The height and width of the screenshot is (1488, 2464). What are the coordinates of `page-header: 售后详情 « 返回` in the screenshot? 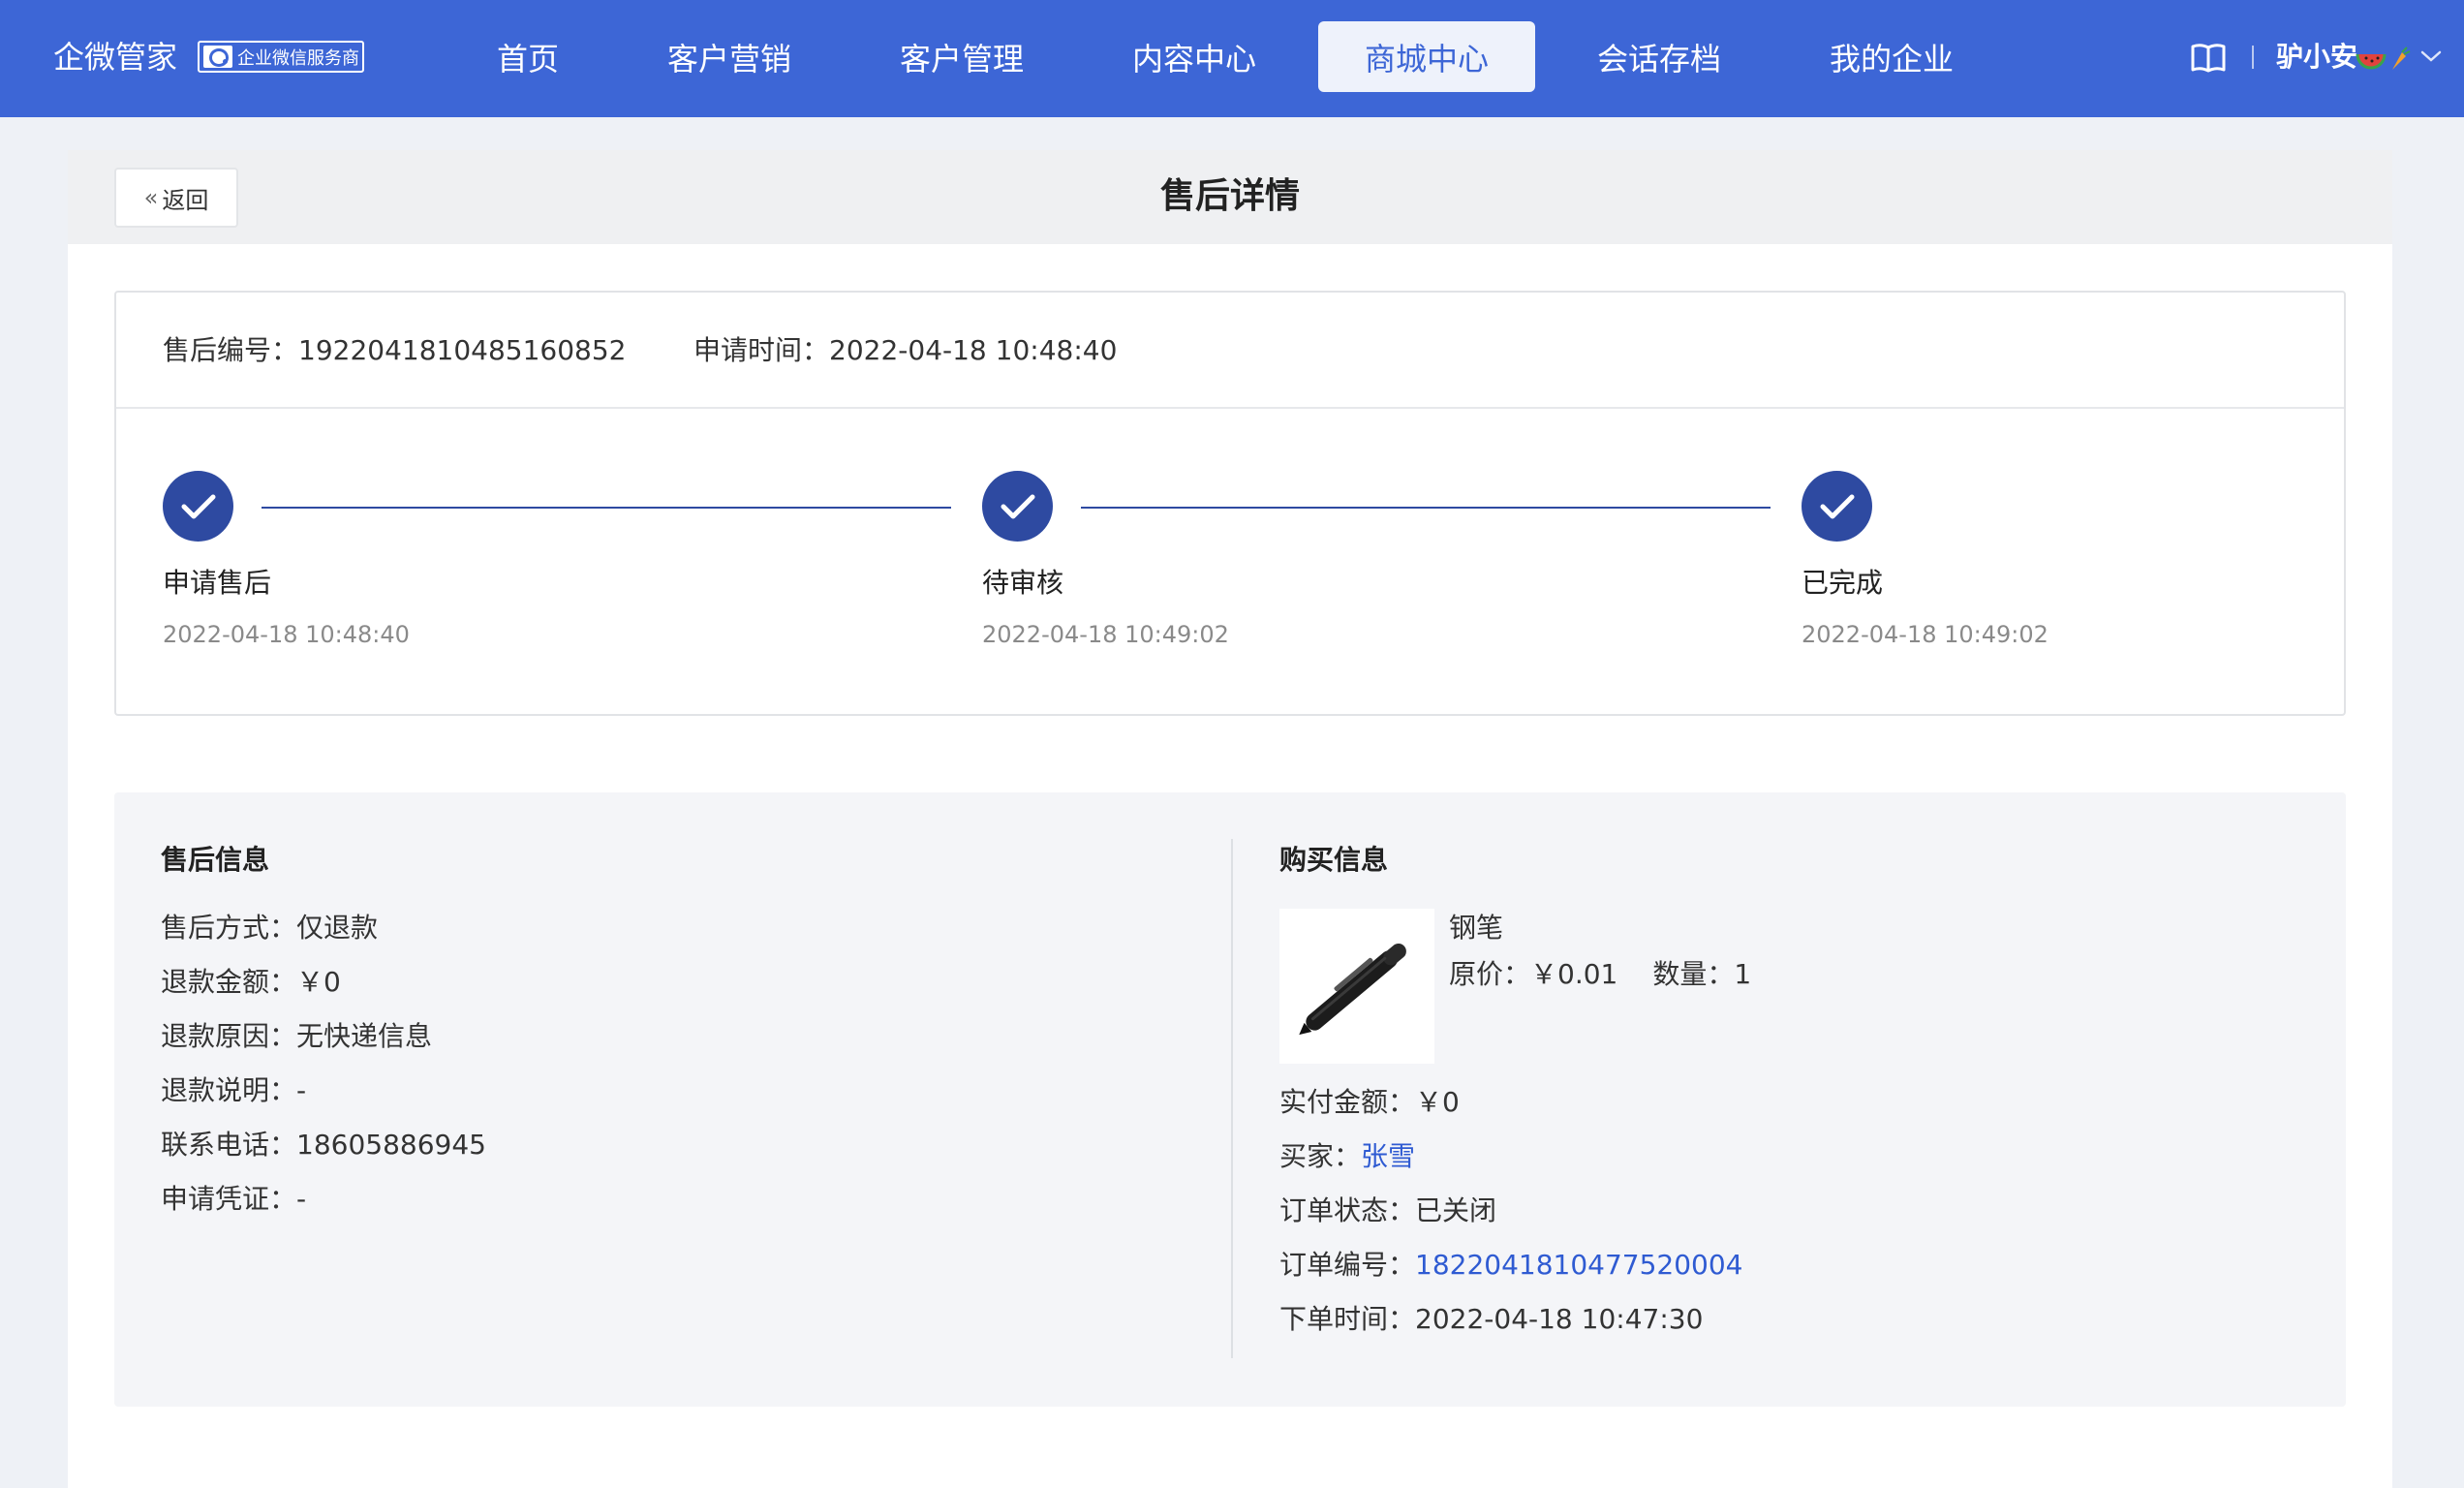 It's located at (1230, 197).